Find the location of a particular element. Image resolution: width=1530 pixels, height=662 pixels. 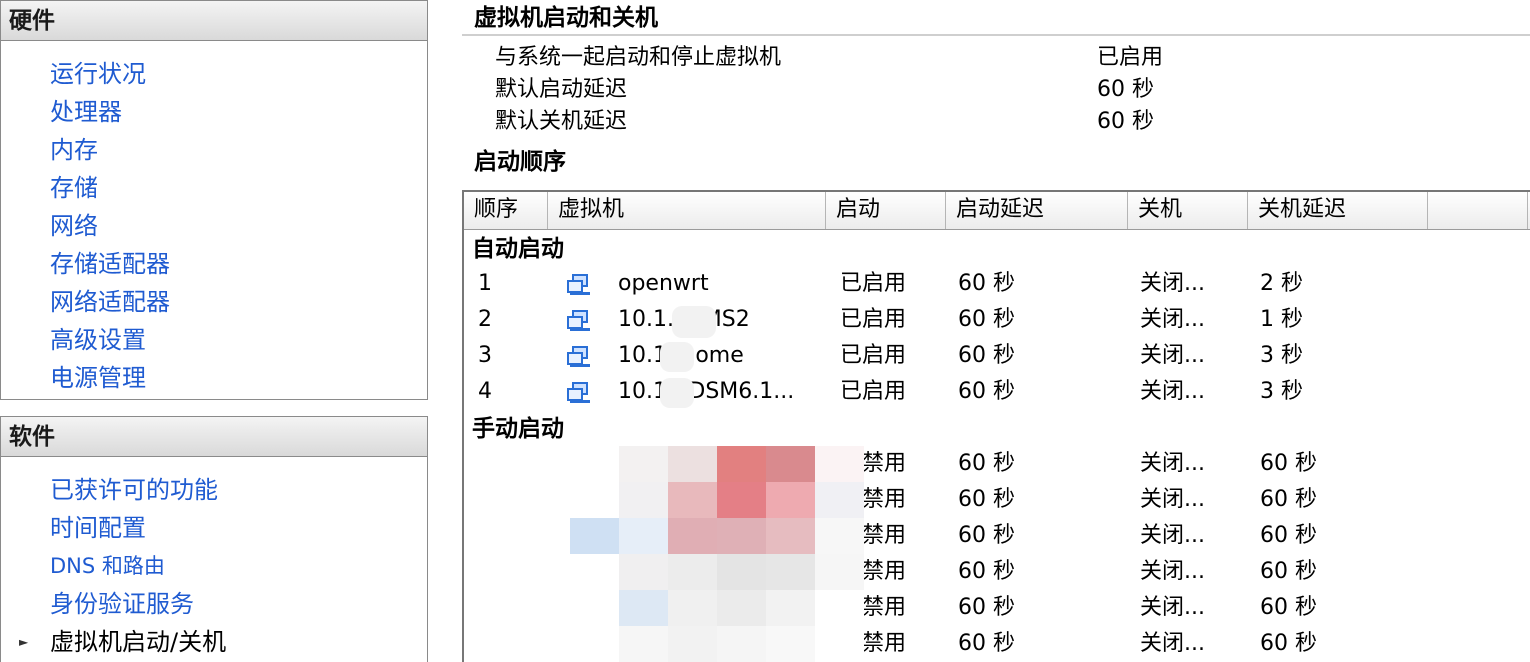

software-nav: 已获许可的功能 时间配置 DNS 和路由 身份验证服务 ► 虚拟机启动/关机 is located at coordinates (214, 559).